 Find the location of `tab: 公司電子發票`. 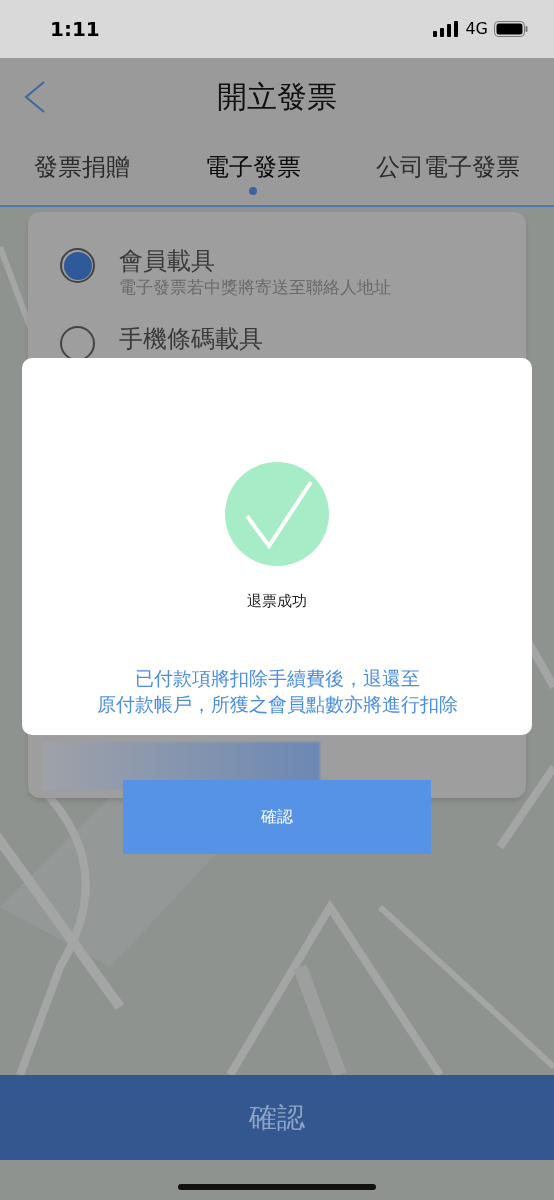

tab: 公司電子發票 is located at coordinates (448, 173).